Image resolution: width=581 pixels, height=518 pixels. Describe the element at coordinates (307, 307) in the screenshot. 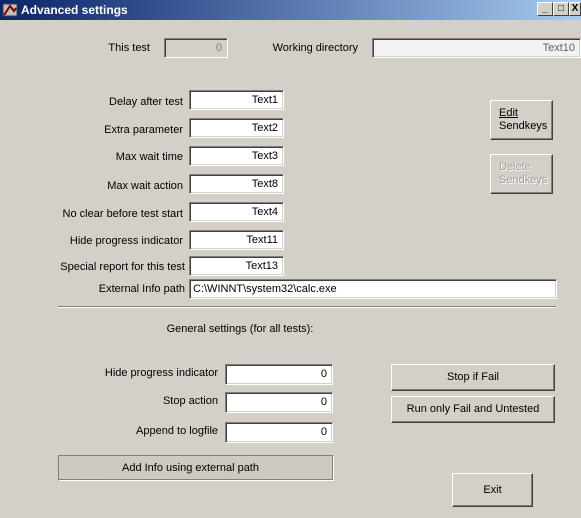

I see `section-divider` at that location.